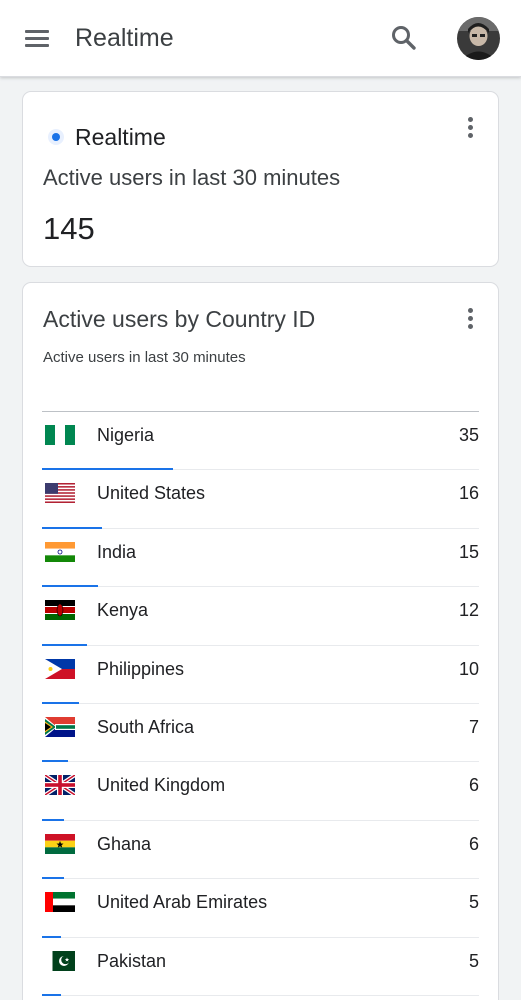 Image resolution: width=521 pixels, height=1000 pixels. I want to click on metric-value: 145, so click(69, 228).